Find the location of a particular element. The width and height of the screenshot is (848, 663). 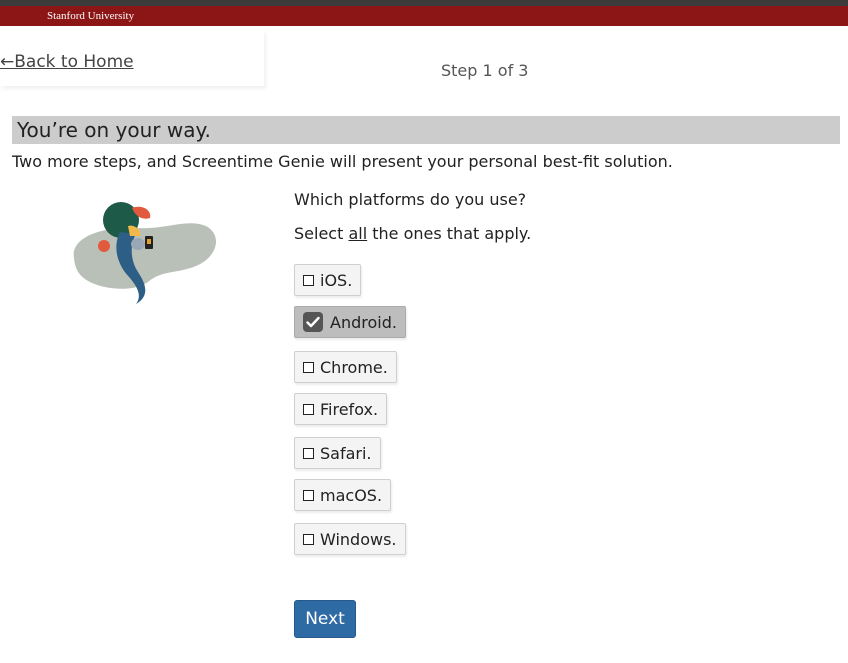

platform-question: Which platforms do you use? is located at coordinates (410, 199).